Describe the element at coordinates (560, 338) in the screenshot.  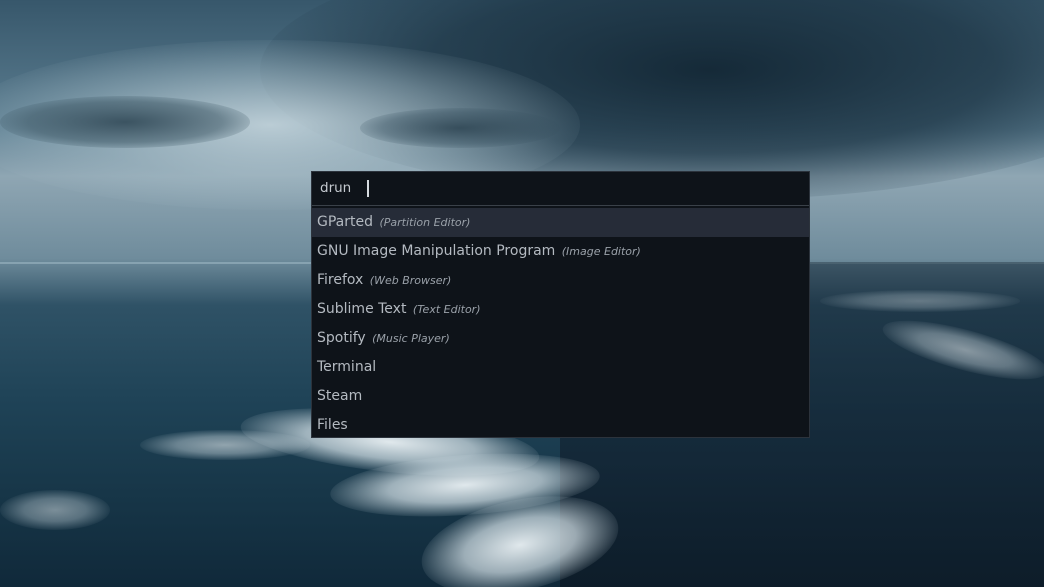
I see `result-item: Spotify (Music Player)` at that location.